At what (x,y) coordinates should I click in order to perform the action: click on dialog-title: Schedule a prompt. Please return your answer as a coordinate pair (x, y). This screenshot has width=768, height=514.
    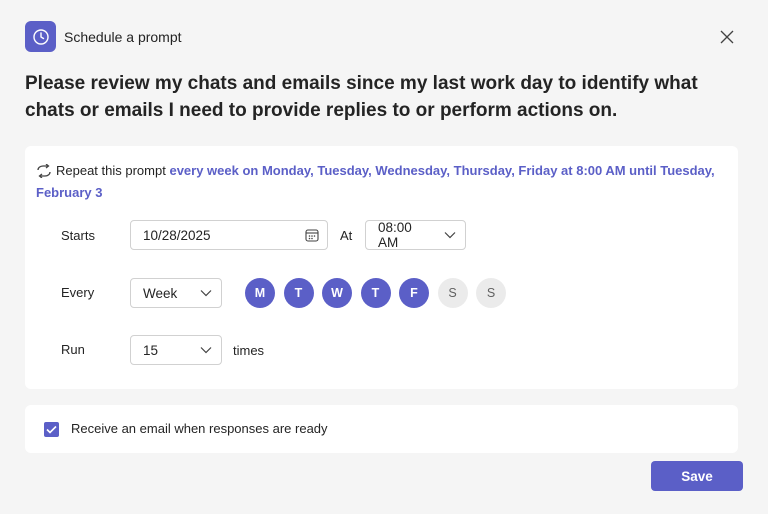
    Looking at the image, I should click on (123, 36).